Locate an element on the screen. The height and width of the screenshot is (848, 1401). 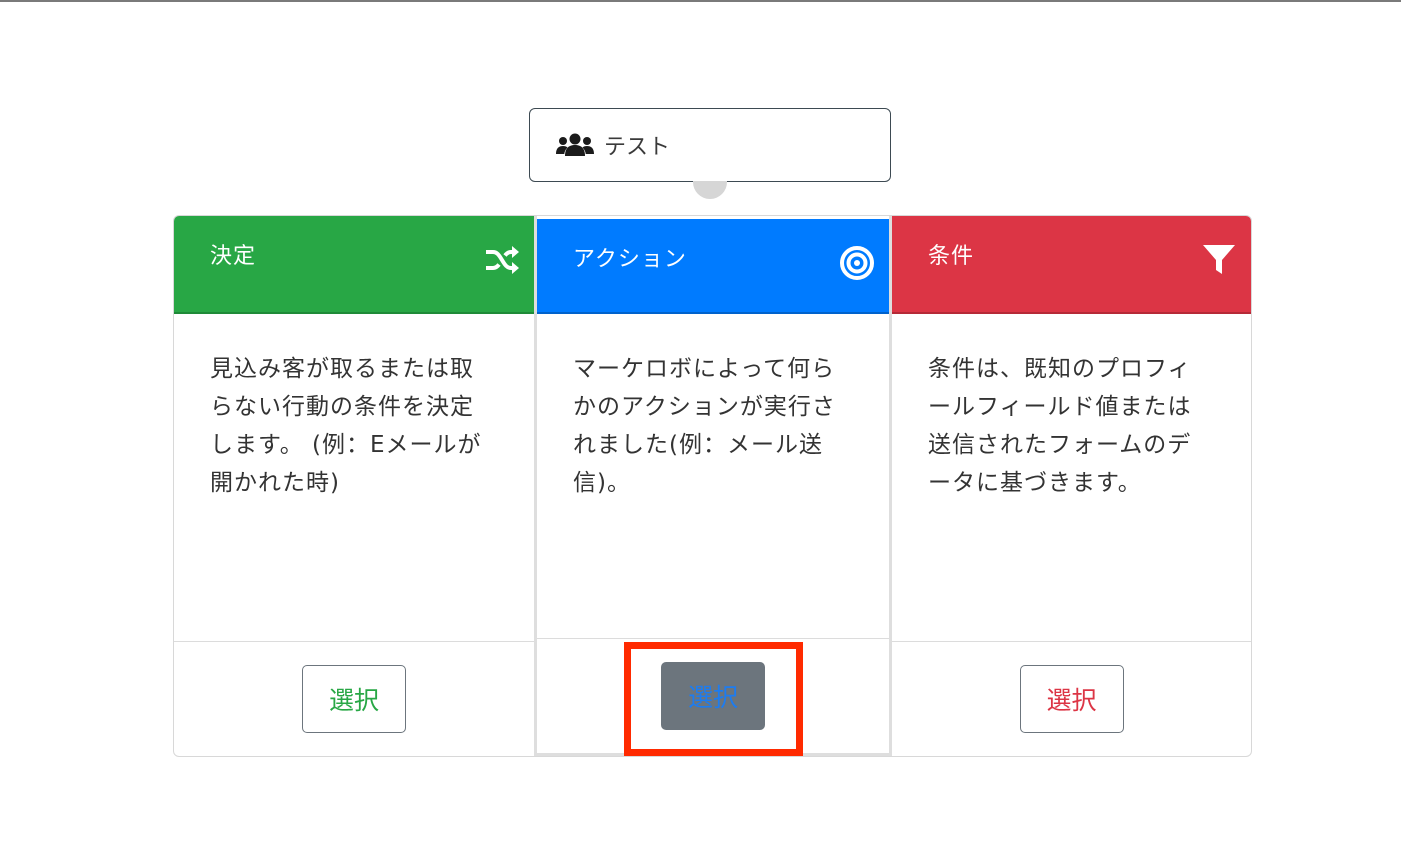
card-description: マーケロボによって何ら かのアクションが実行さ れました(例：メール送 信)。 is located at coordinates (713, 476).